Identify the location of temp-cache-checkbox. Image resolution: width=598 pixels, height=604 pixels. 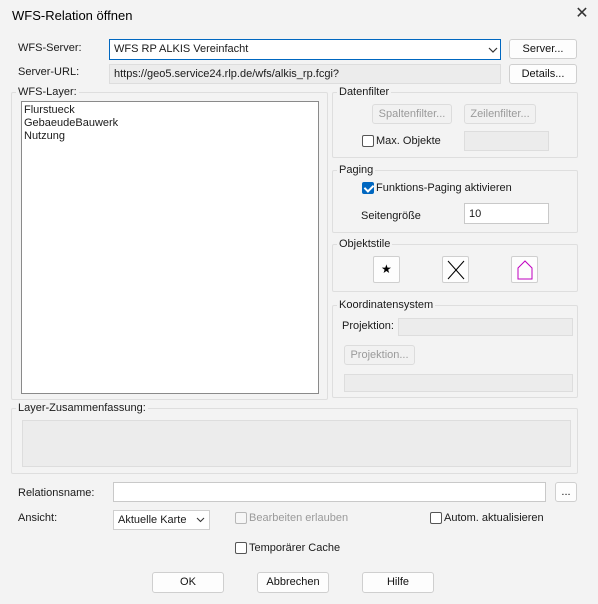
(241, 548).